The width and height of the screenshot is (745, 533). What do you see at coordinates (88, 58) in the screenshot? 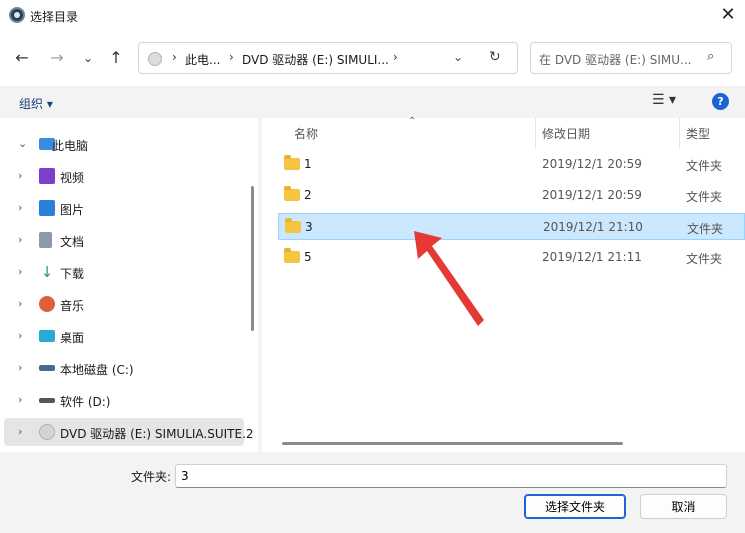
I see `recent-locations-chevron-icon: ⌄` at bounding box center [88, 58].